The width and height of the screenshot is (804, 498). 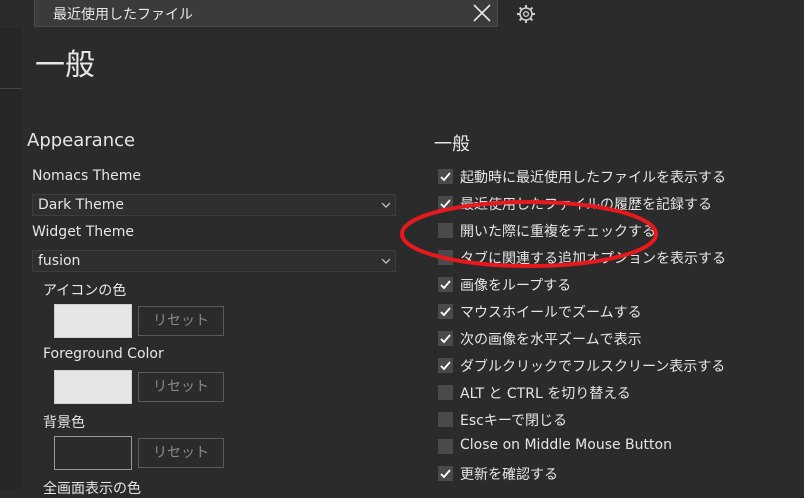 I want to click on background-color-label: 背景色, so click(x=64, y=423).